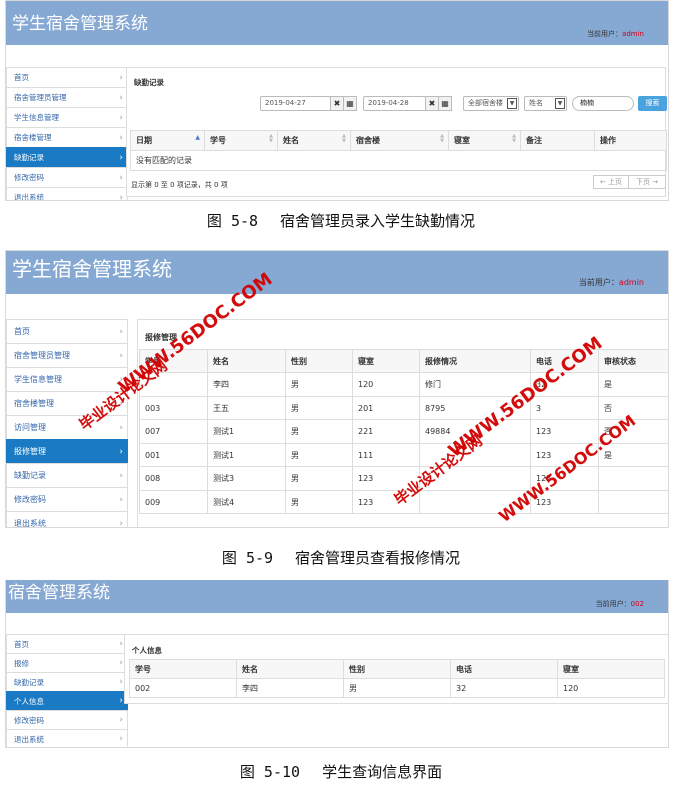 Image resolution: width=682 pixels, height=808 pixels. Describe the element at coordinates (398, 160) in the screenshot. I see `fig8-empty-text: 没有匹配的记录` at that location.